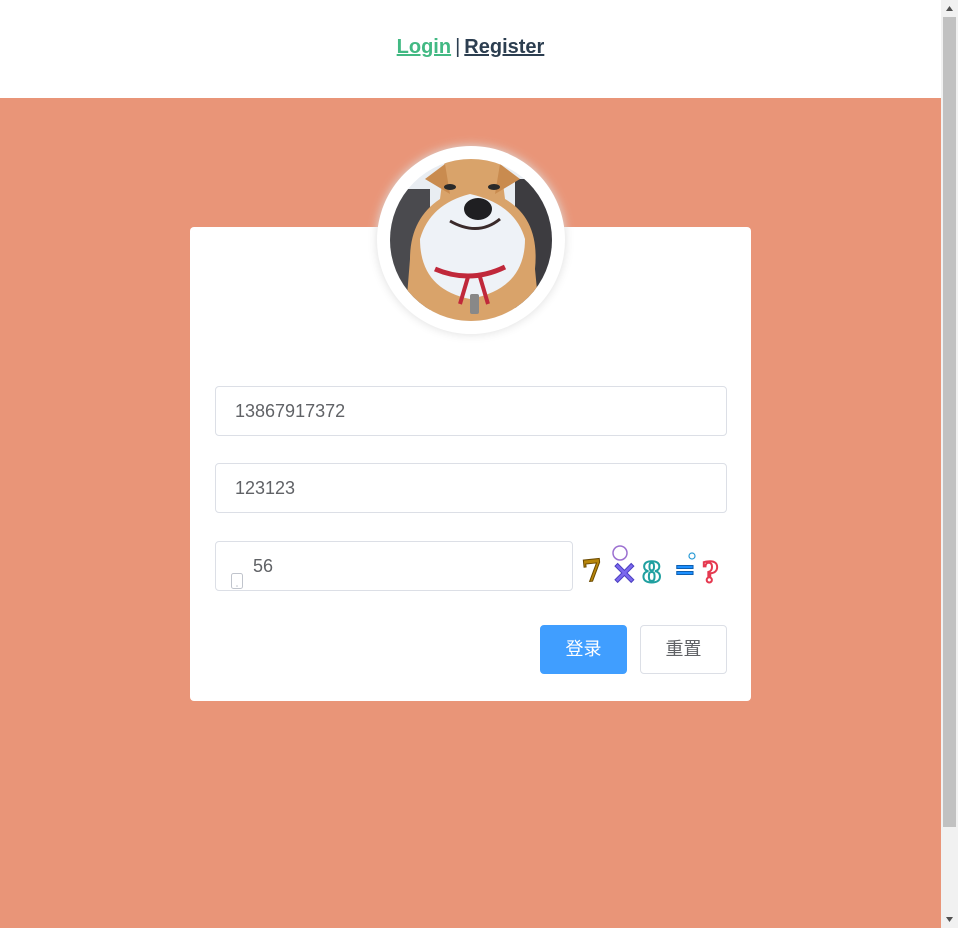 Image resolution: width=958 pixels, height=933 pixels. What do you see at coordinates (949, 919) in the screenshot?
I see `scroll-down-arrow-icon` at bounding box center [949, 919].